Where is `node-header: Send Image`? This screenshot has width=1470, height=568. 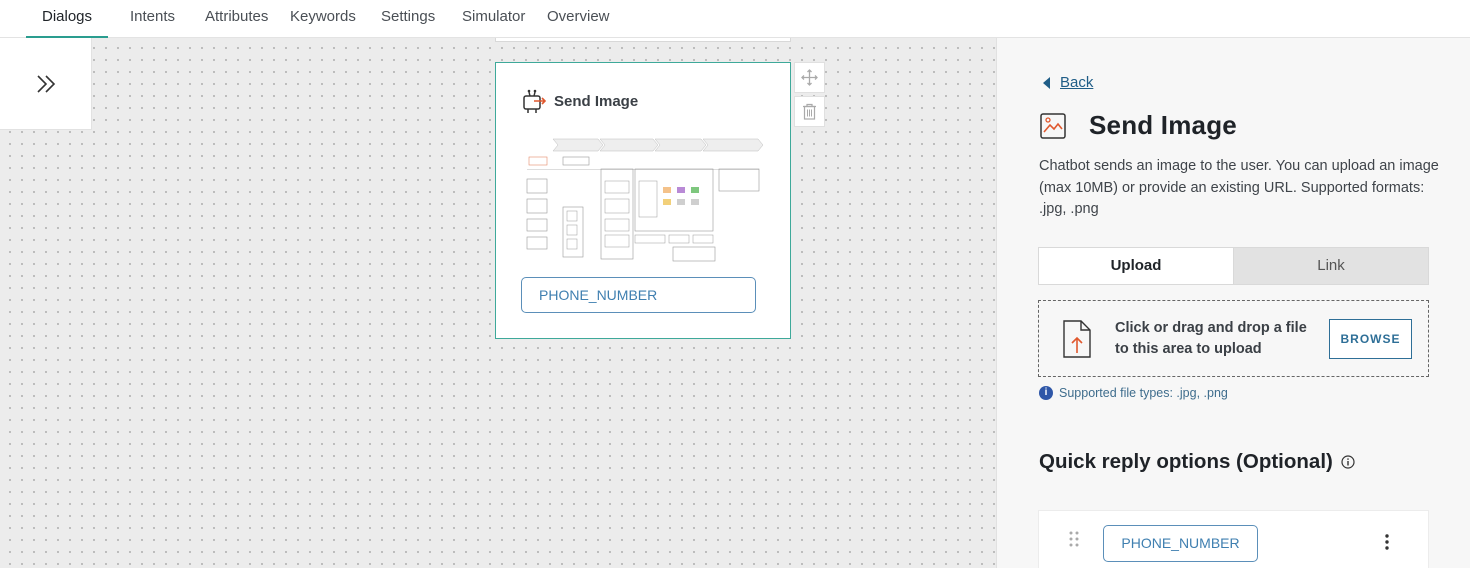
node-header: Send Image is located at coordinates (579, 101).